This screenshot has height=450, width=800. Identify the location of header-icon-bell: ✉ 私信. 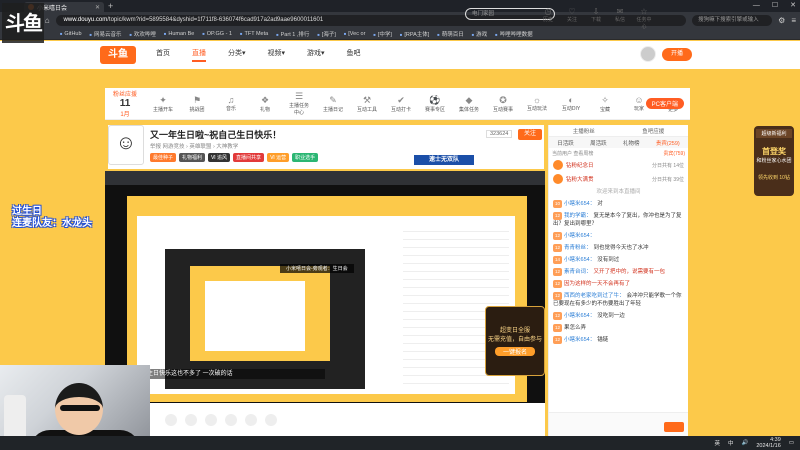
(620, 18).